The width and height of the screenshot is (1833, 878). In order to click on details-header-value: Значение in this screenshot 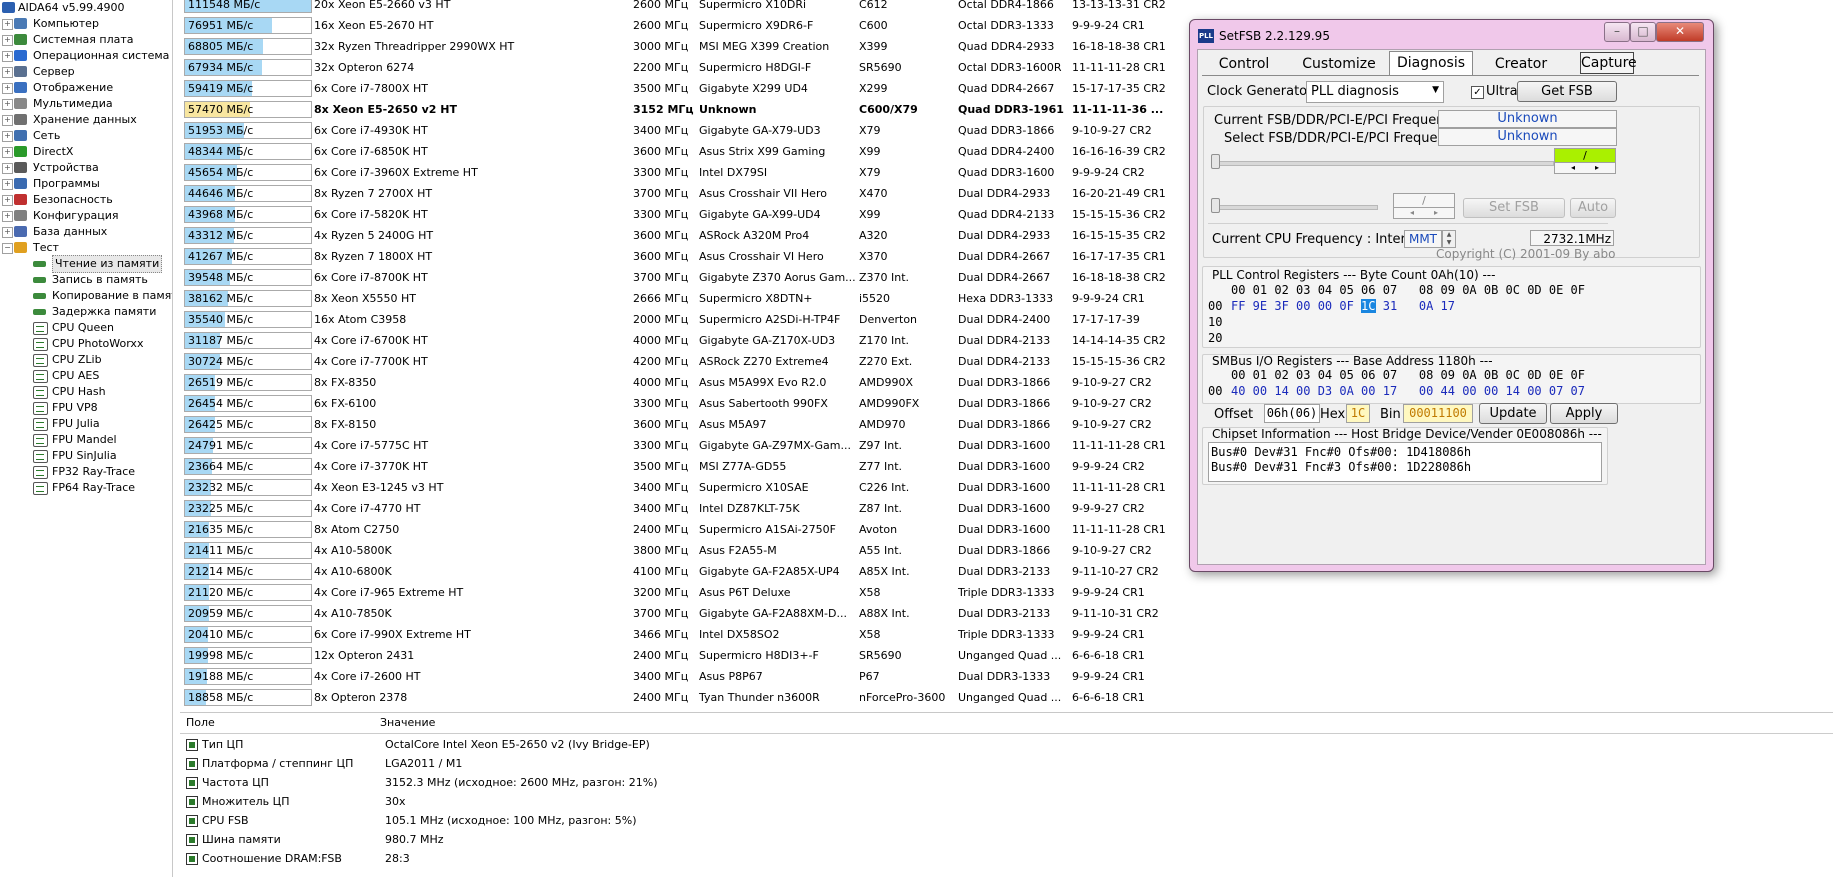, I will do `click(407, 723)`.